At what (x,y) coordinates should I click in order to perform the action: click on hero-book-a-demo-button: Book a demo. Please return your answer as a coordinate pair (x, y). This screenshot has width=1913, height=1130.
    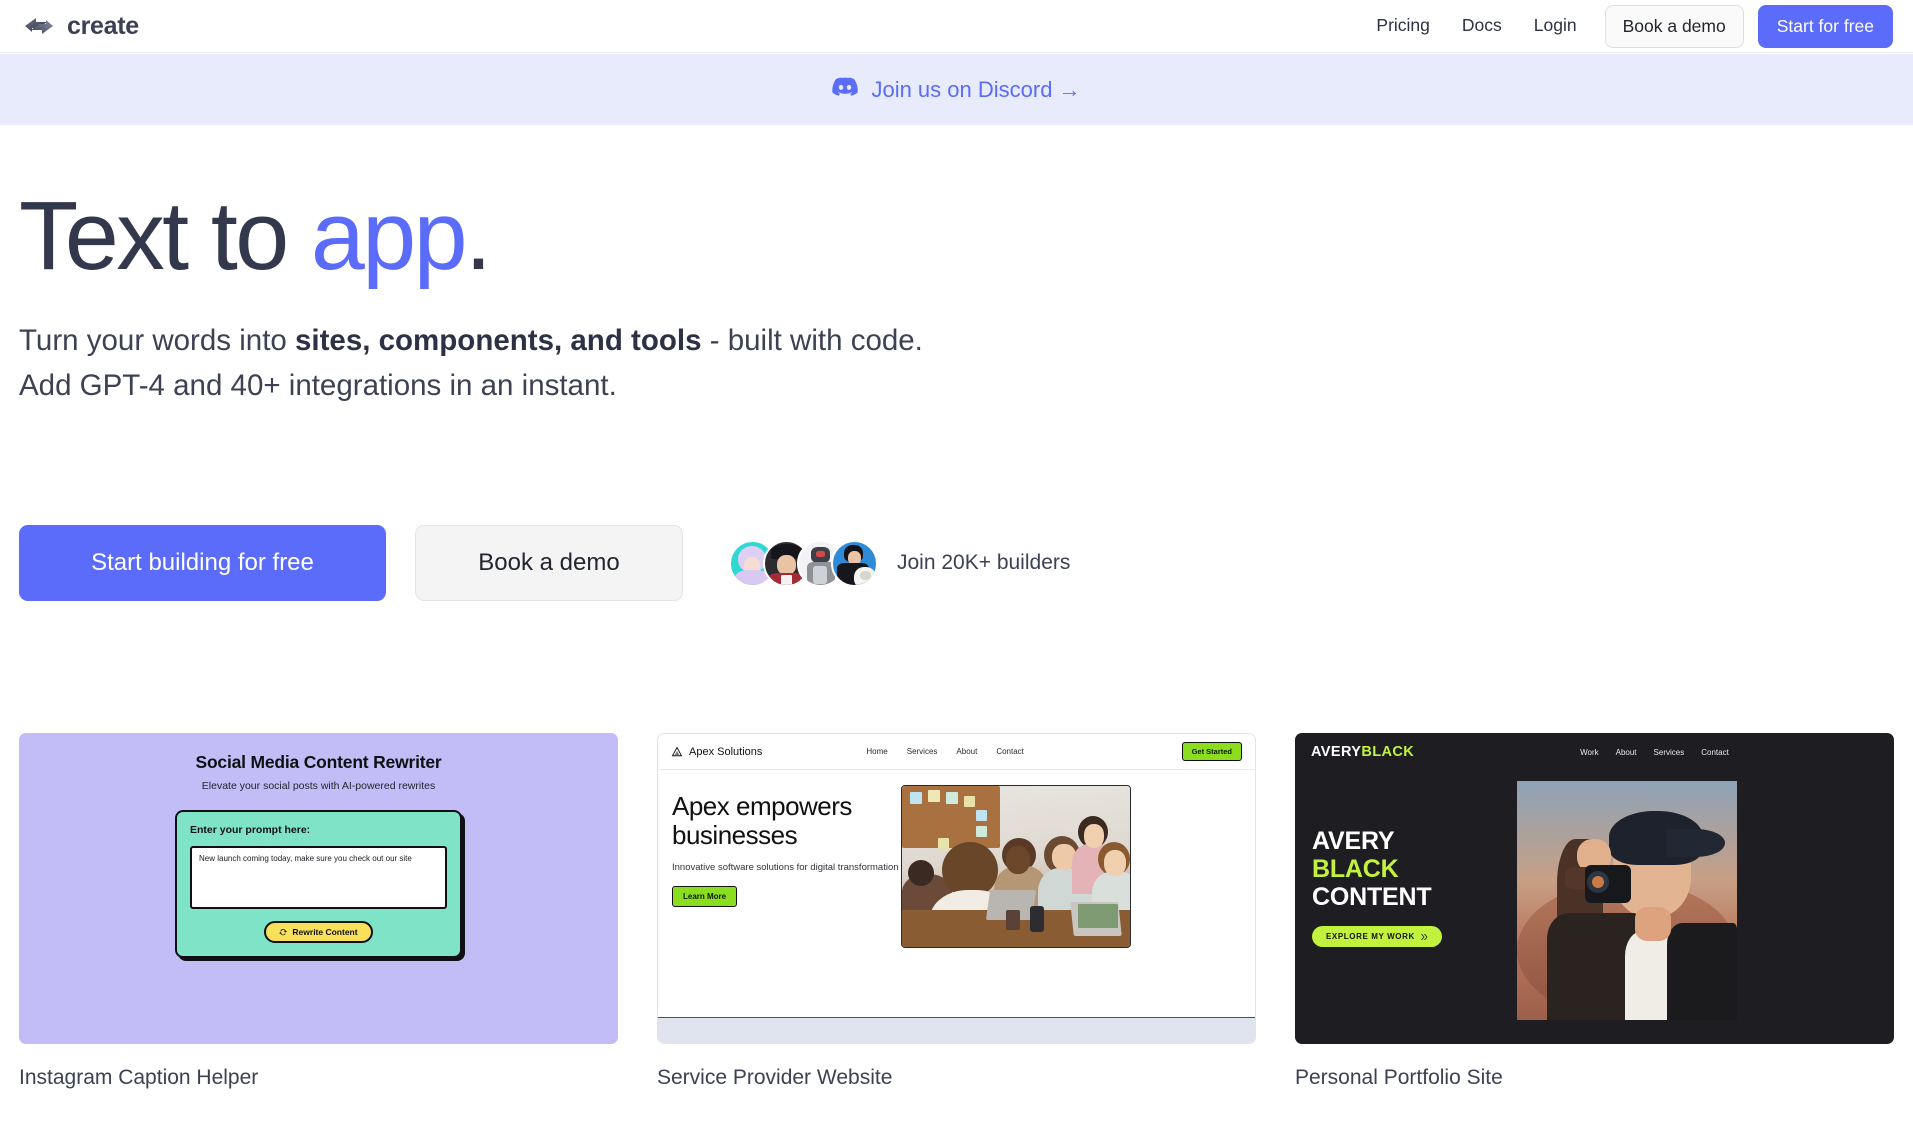
    Looking at the image, I should click on (549, 563).